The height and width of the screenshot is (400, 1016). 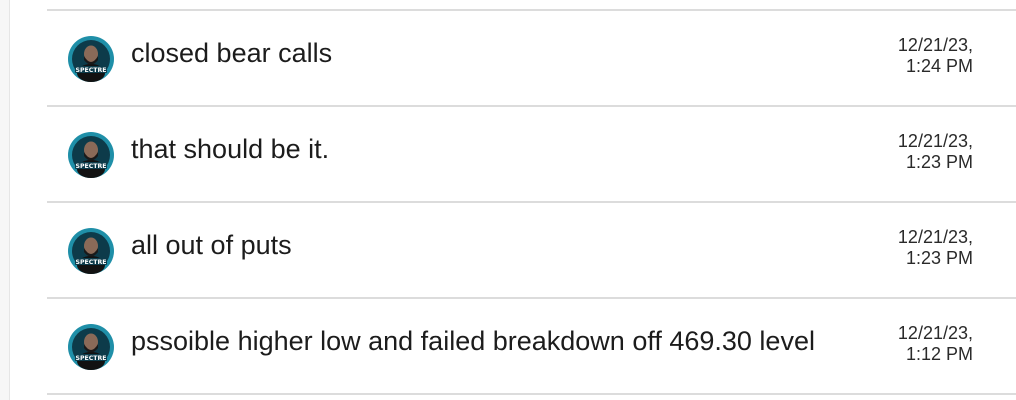 I want to click on timestamp-time: 1:24 PM, so click(x=939, y=66).